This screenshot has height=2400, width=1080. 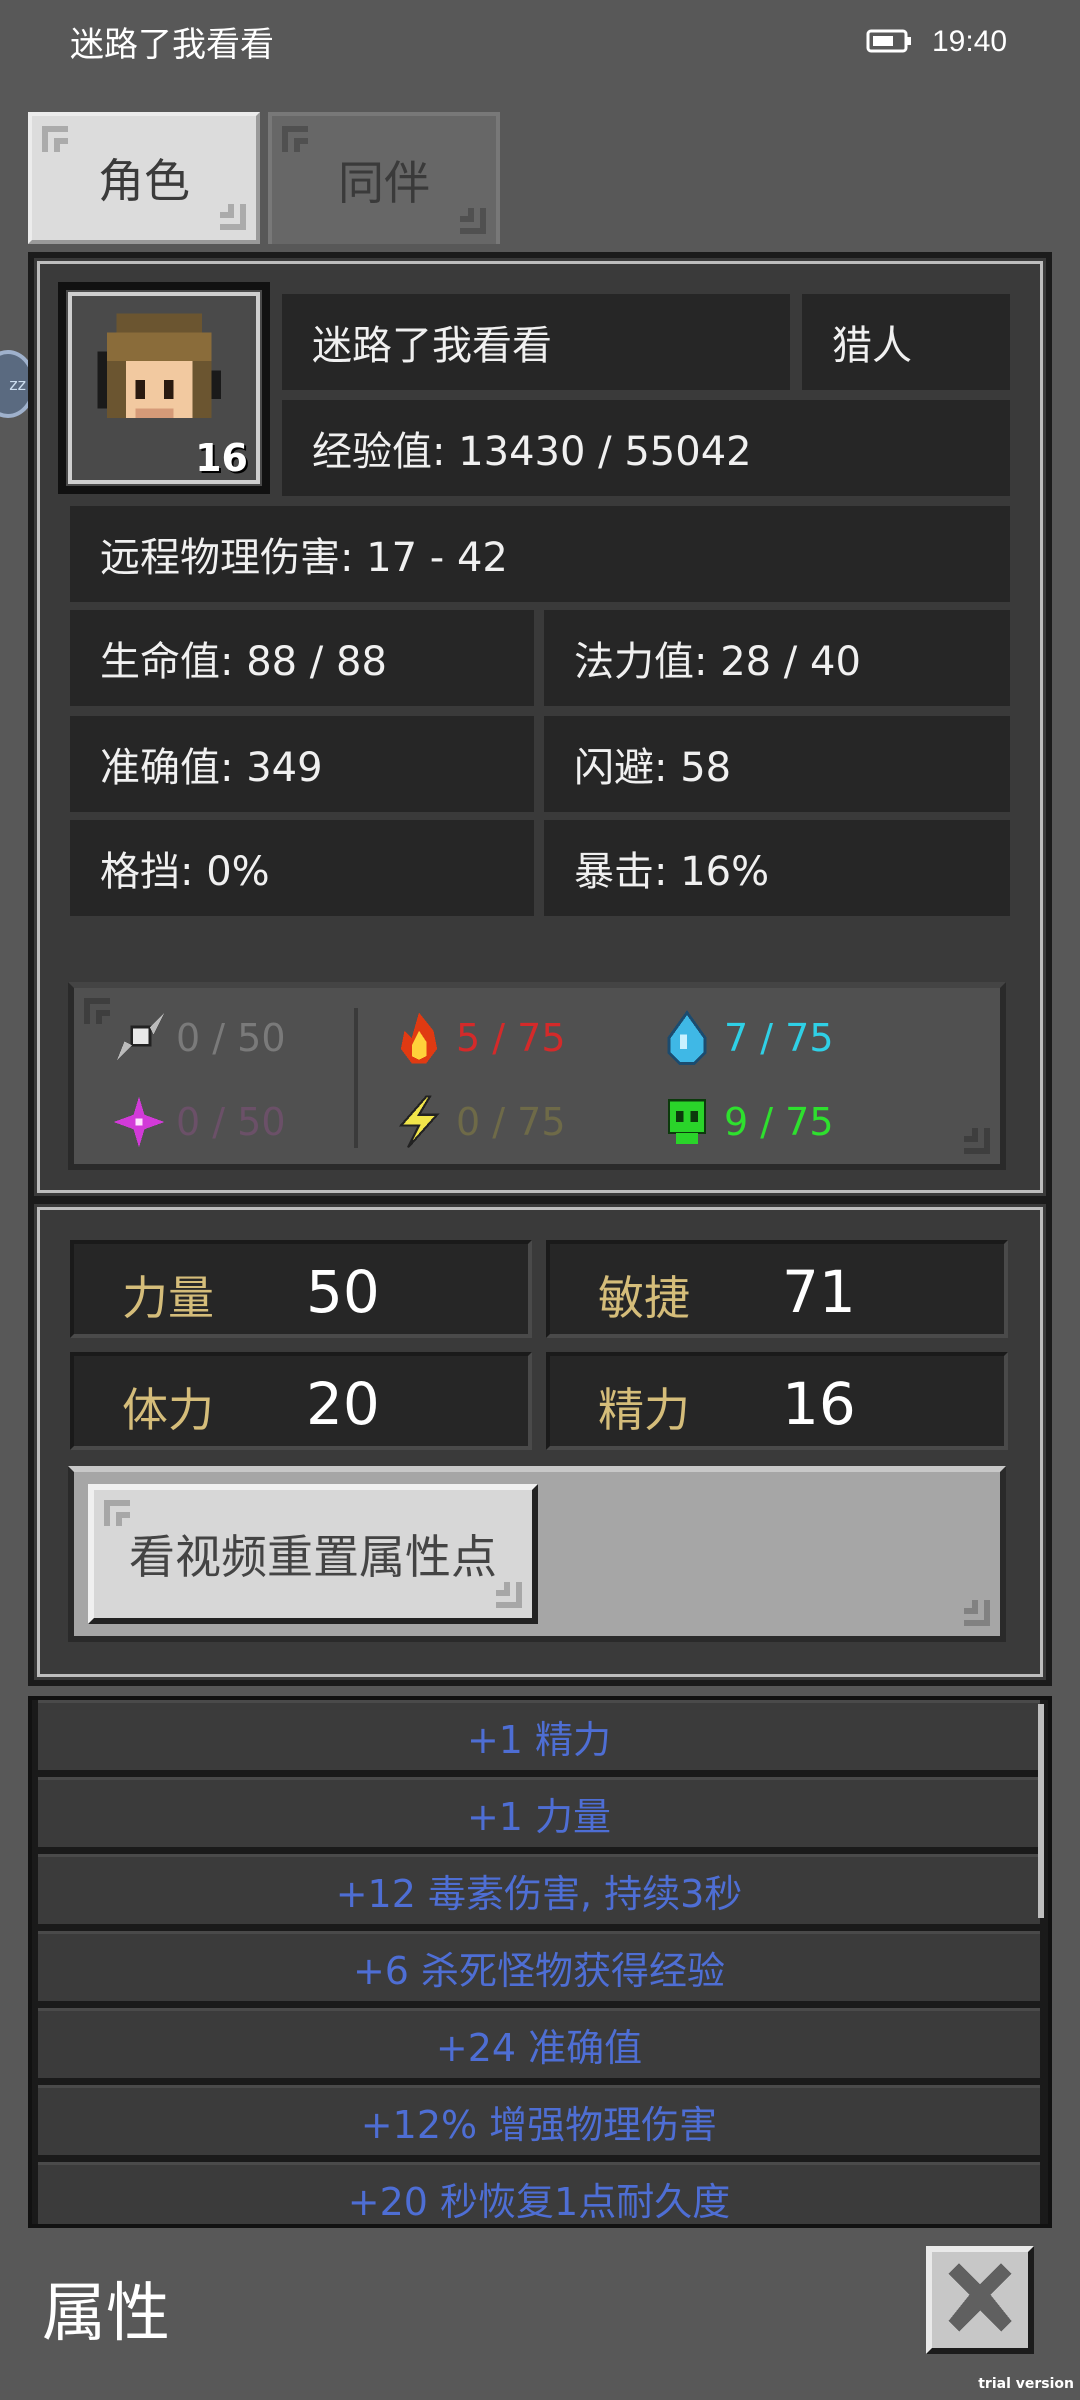 What do you see at coordinates (144, 181) in the screenshot?
I see `tab-character-label: 角色` at bounding box center [144, 181].